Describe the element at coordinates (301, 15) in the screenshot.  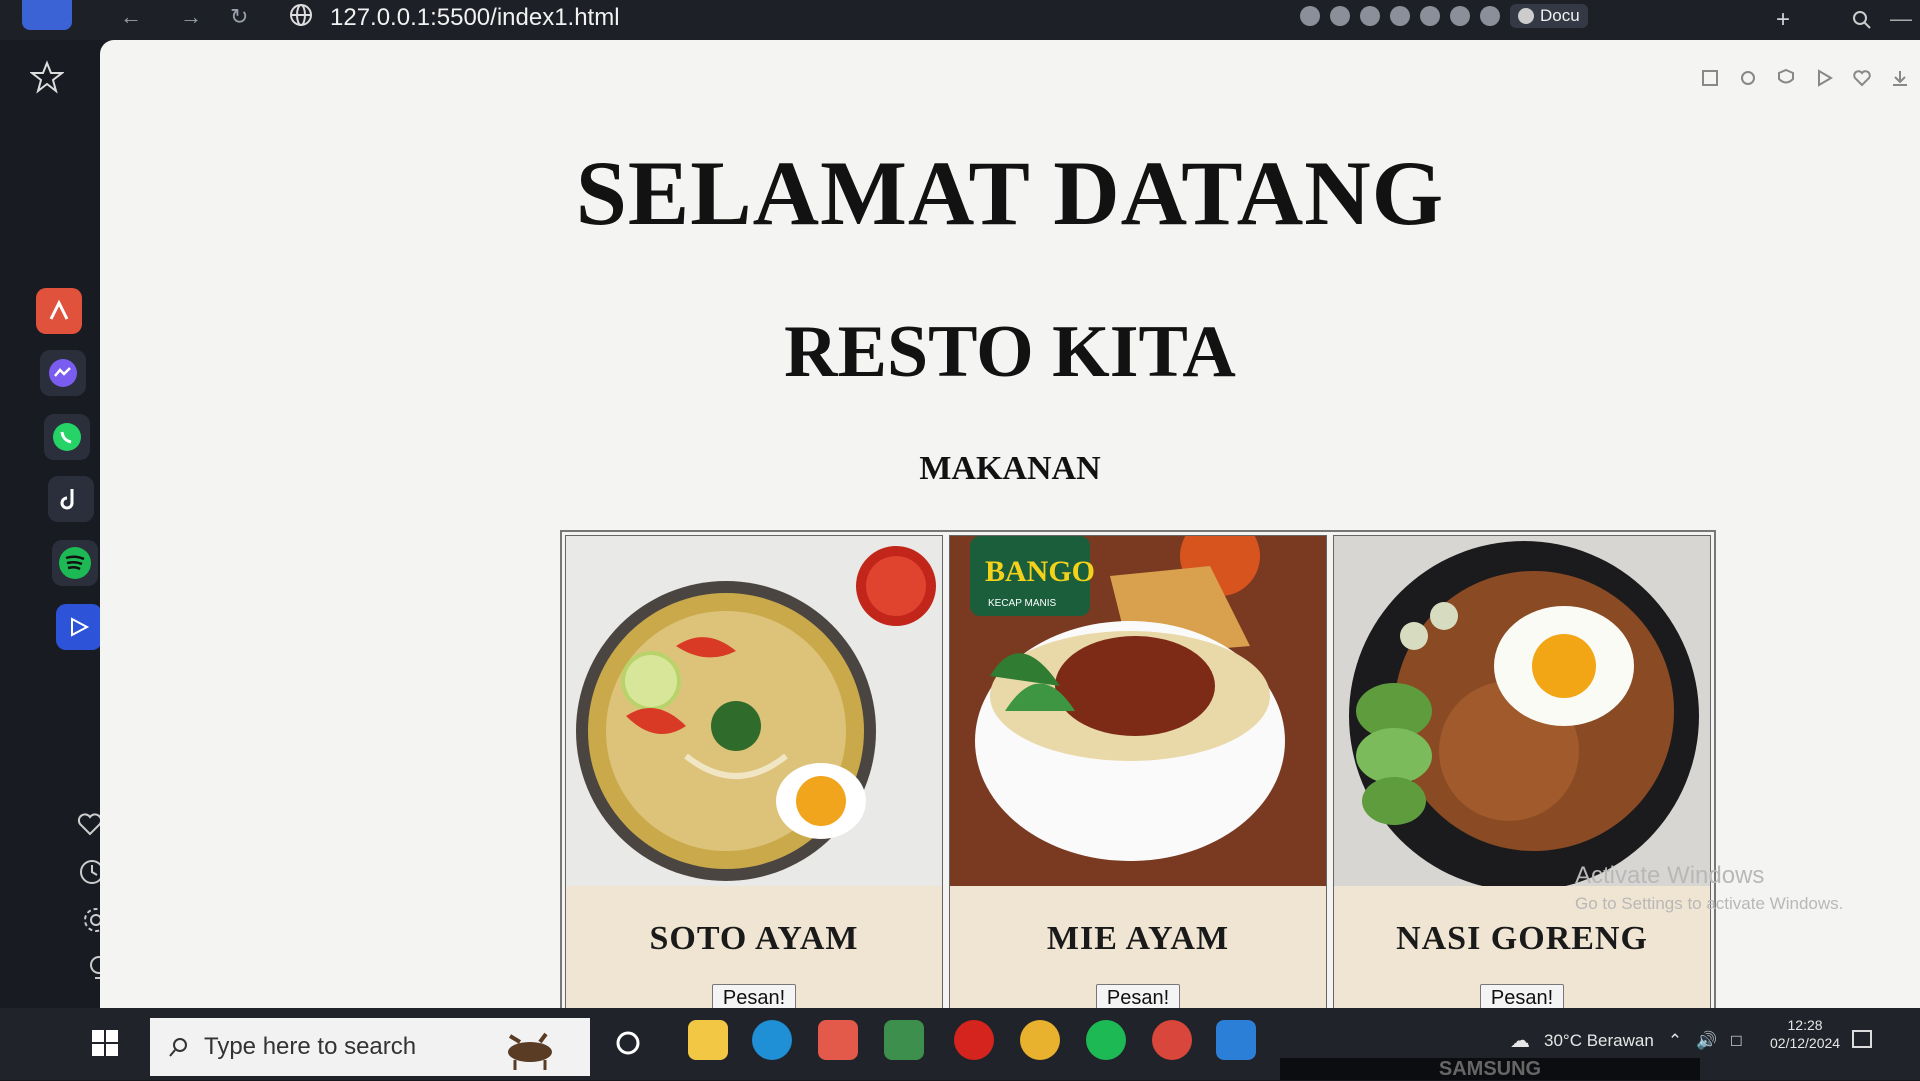
I see `site-info-icon` at that location.